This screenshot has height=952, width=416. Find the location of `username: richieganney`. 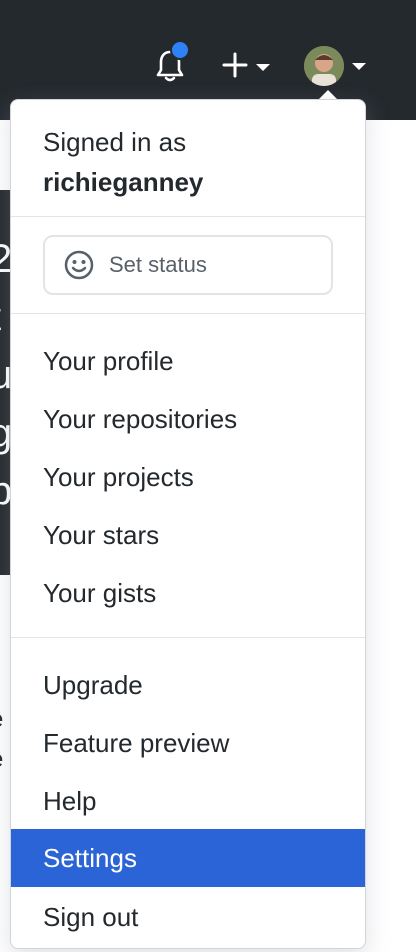

username: richieganney is located at coordinates (123, 182).